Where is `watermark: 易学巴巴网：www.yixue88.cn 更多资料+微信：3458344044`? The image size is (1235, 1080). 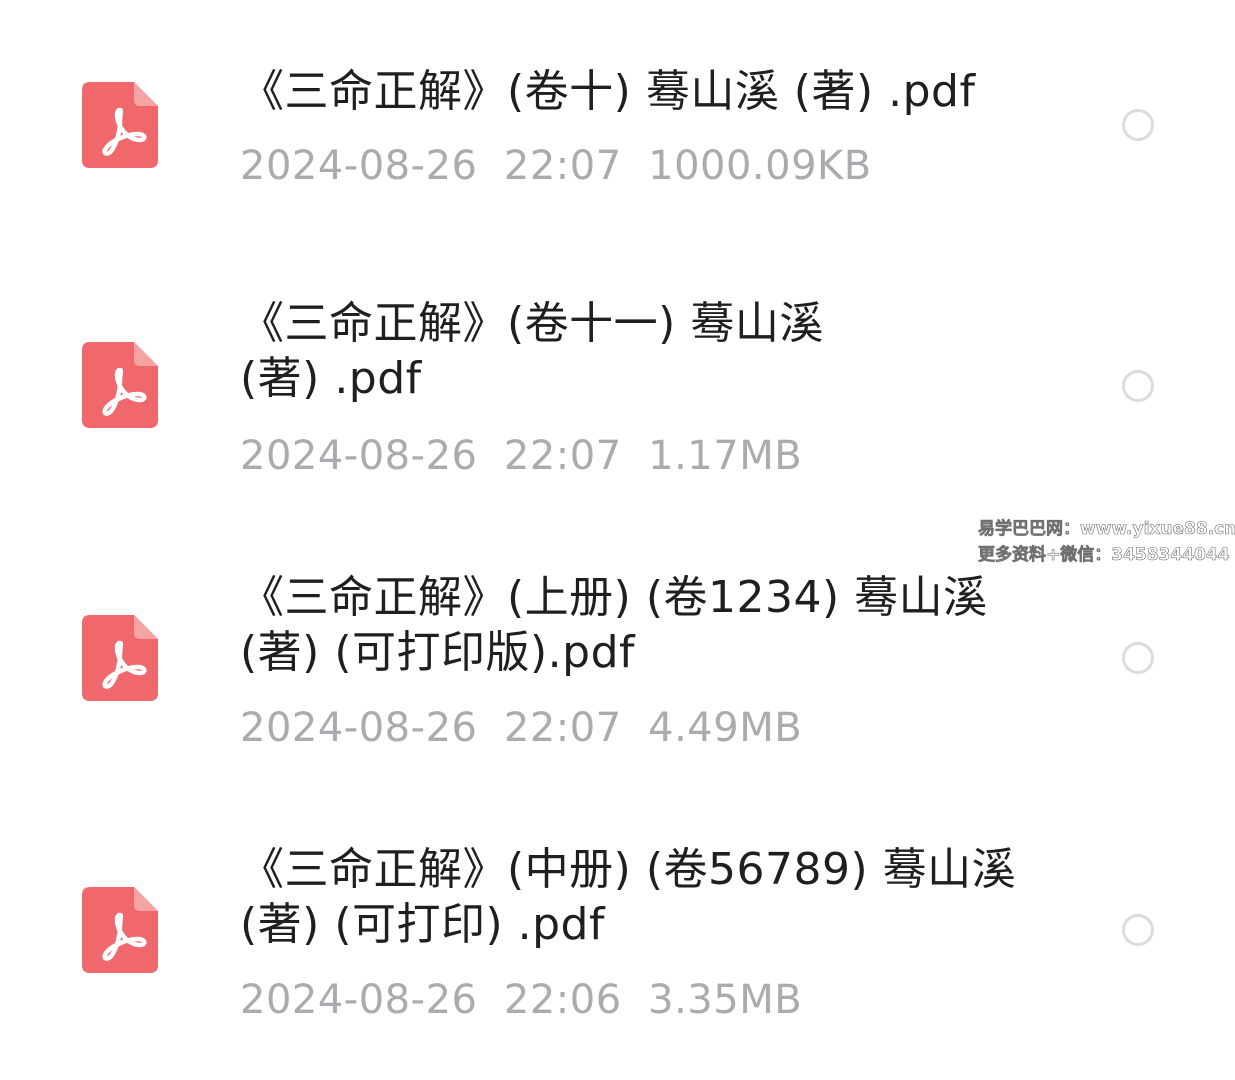
watermark: 易学巴巴网：www.yixue88.cn 更多资料+微信：3458344044 is located at coordinates (1106, 542).